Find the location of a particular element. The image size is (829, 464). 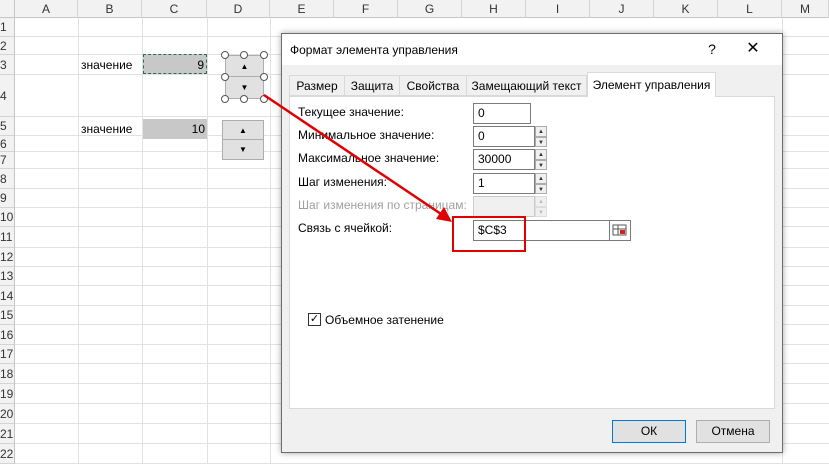

col-header-l: L is located at coordinates (750, 9).